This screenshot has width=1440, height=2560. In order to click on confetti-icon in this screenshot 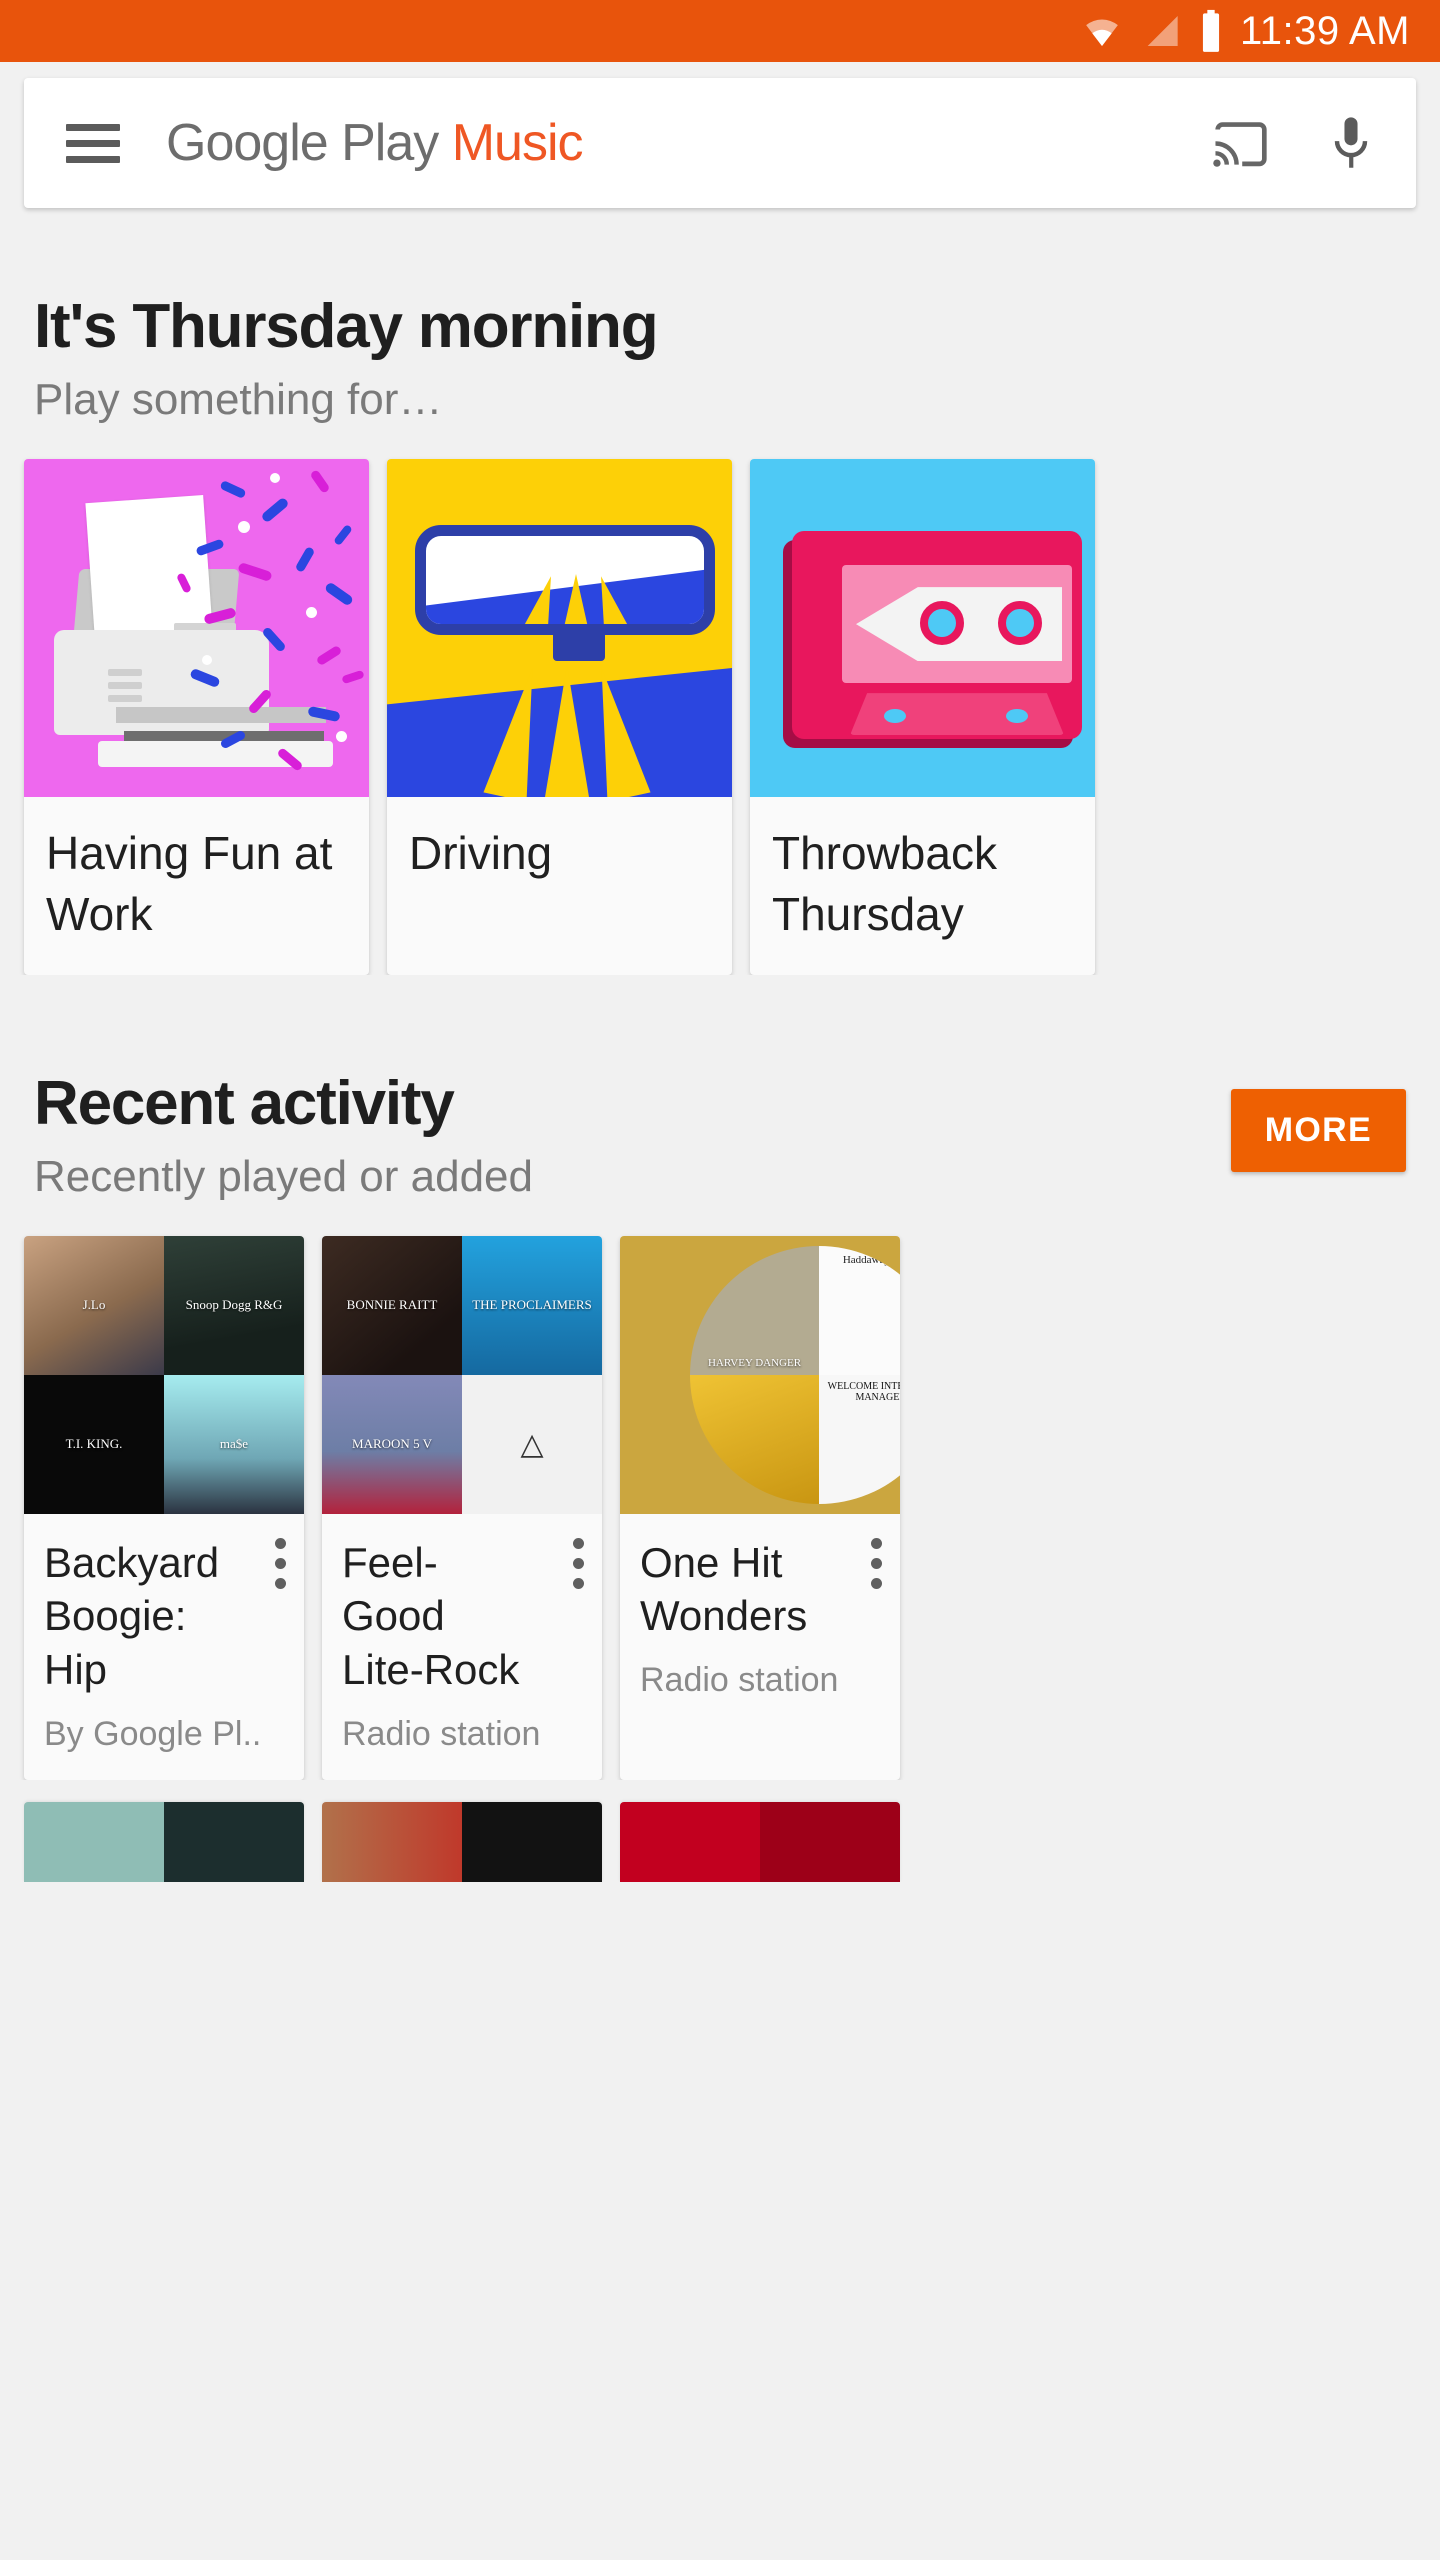, I will do `click(196, 628)`.